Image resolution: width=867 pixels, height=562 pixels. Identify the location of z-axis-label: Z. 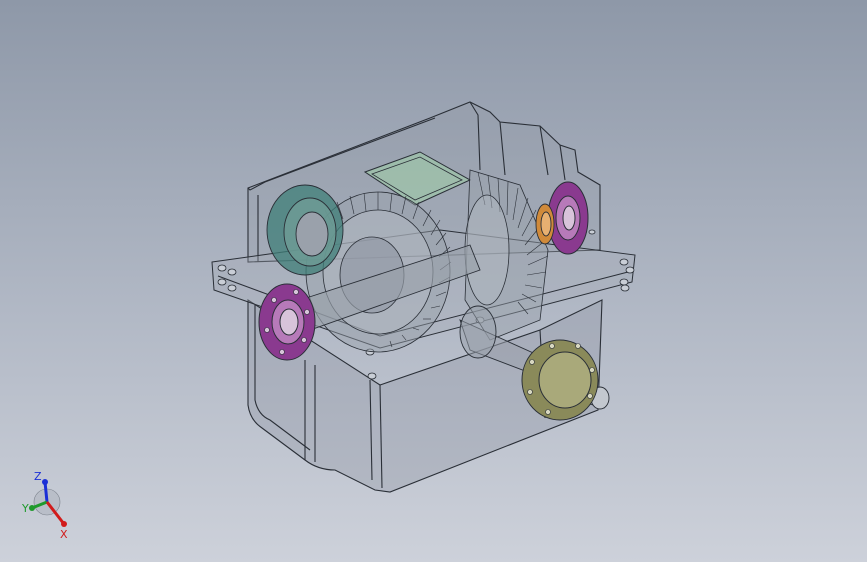
(38, 476).